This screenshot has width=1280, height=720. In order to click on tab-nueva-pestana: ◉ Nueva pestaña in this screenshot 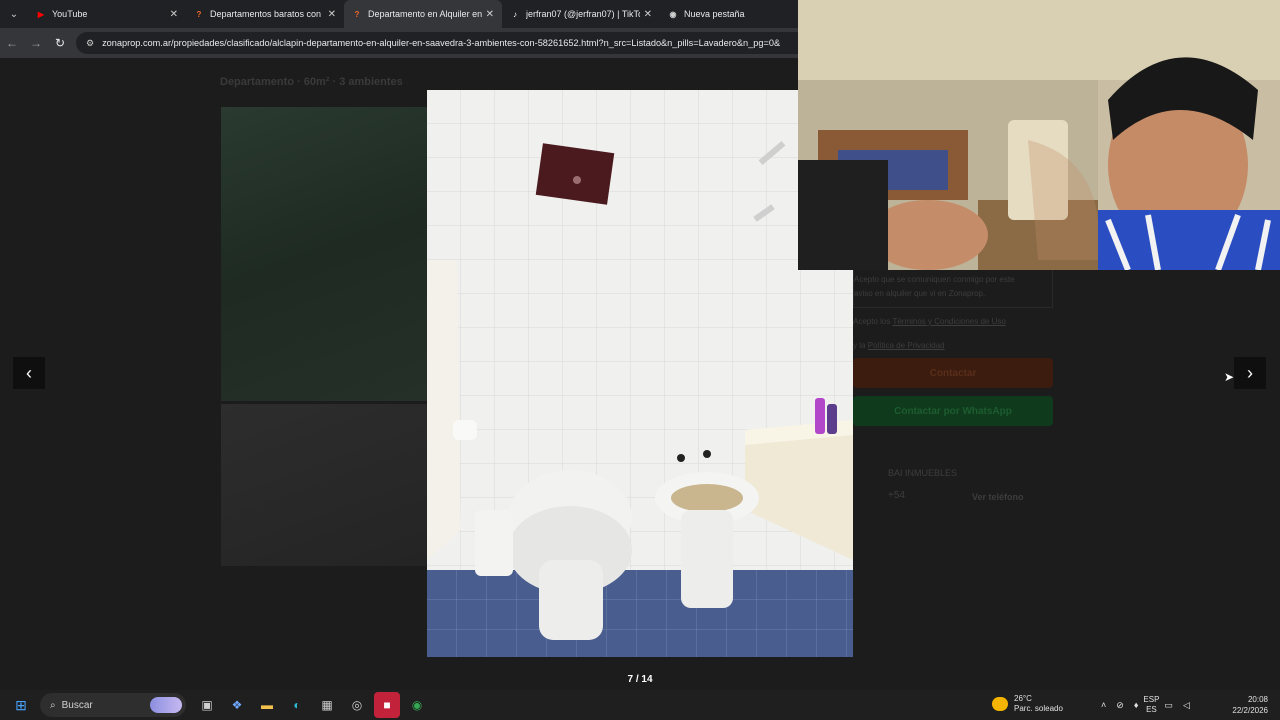, I will do `click(739, 14)`.